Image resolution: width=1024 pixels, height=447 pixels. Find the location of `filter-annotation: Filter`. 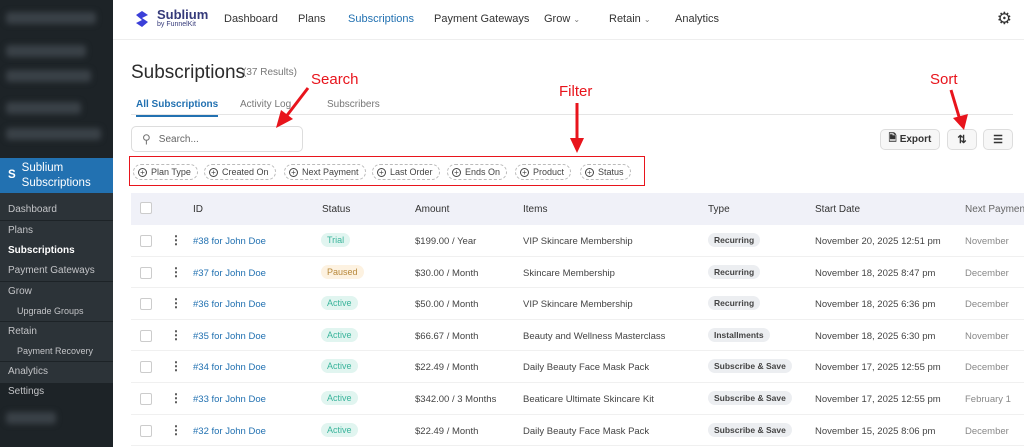

filter-annotation: Filter is located at coordinates (576, 91).